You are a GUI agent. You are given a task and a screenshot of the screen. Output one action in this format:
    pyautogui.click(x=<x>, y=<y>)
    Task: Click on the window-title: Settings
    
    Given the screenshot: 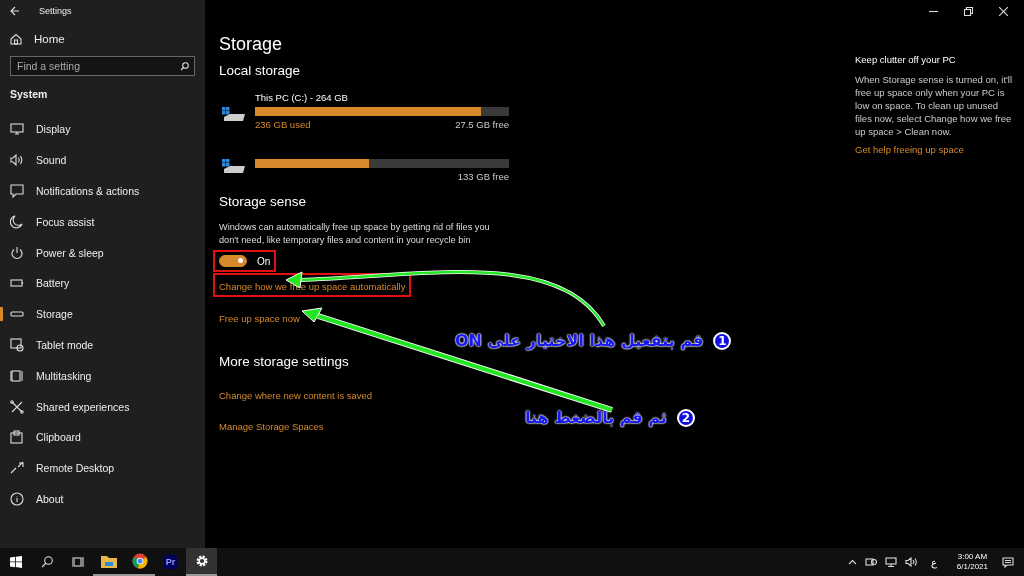 What is the action you would take?
    pyautogui.click(x=55, y=11)
    